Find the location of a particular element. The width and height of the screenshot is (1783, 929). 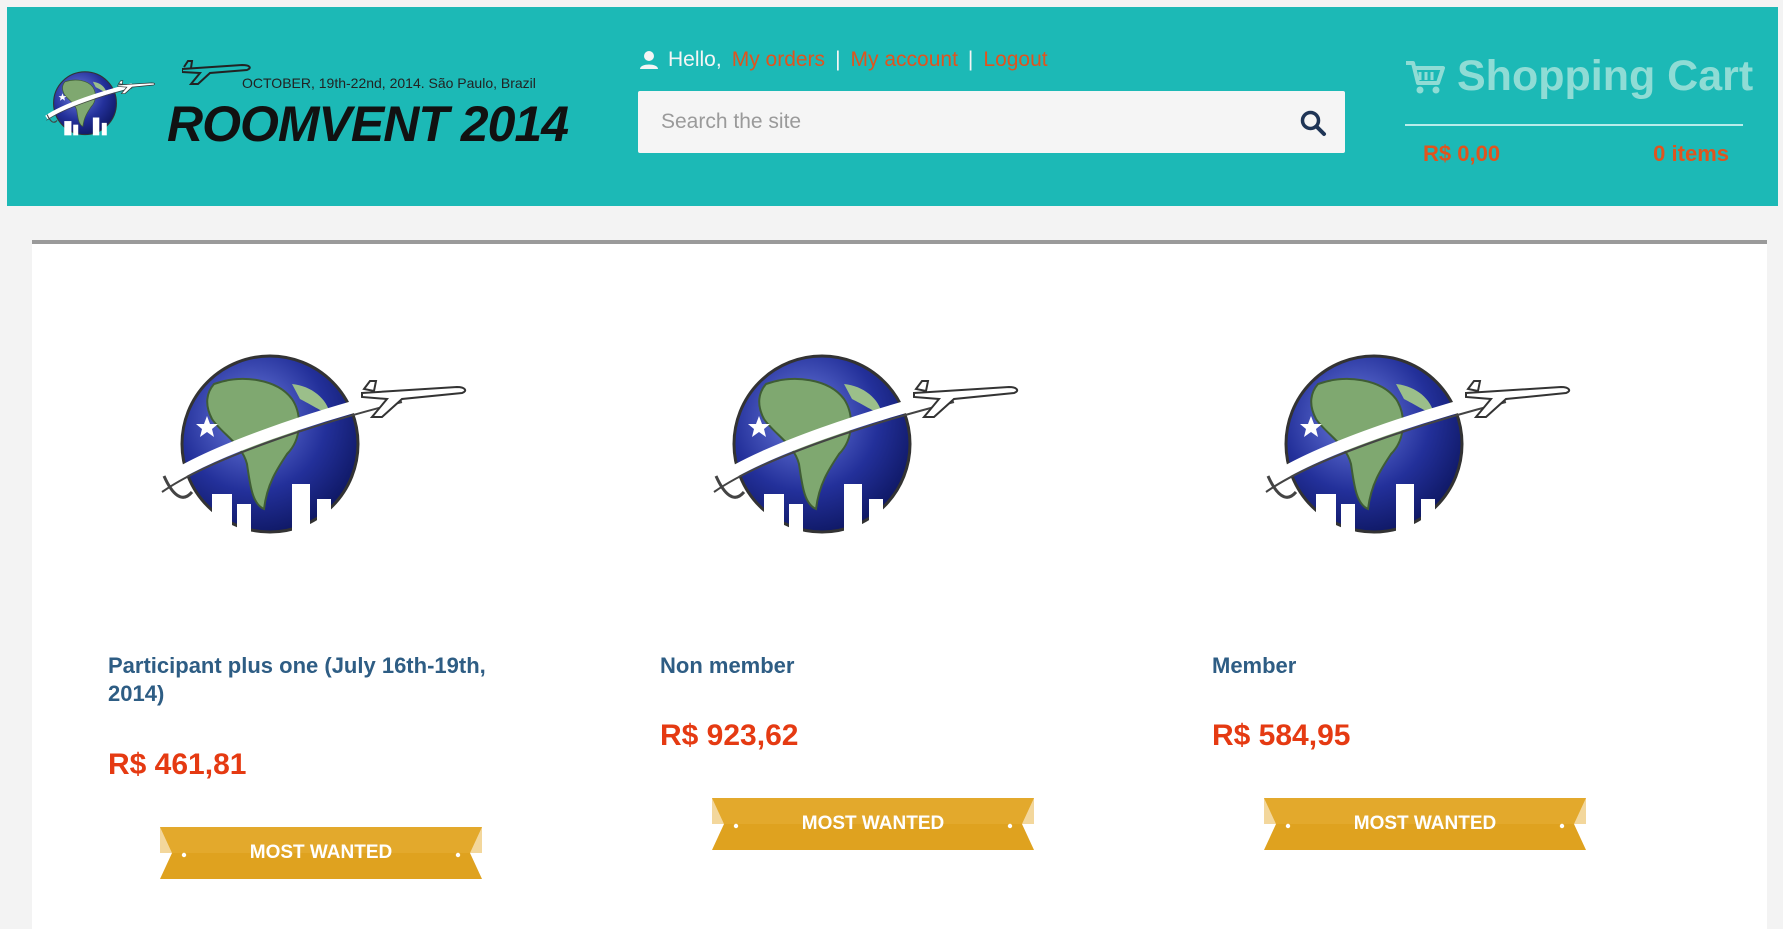

search-box is located at coordinates (991, 122).